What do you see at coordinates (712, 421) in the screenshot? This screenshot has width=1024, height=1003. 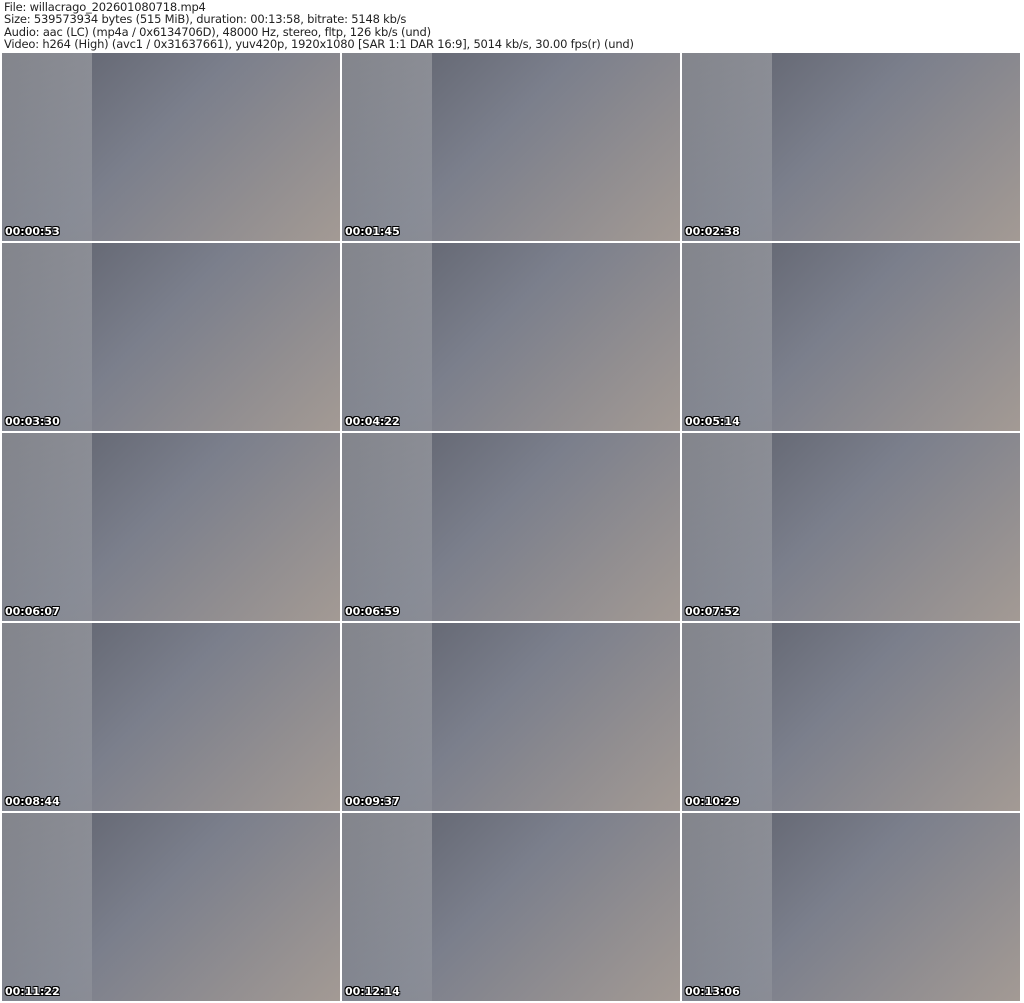 I see `thumbnail-timestamp: 00:05:14` at bounding box center [712, 421].